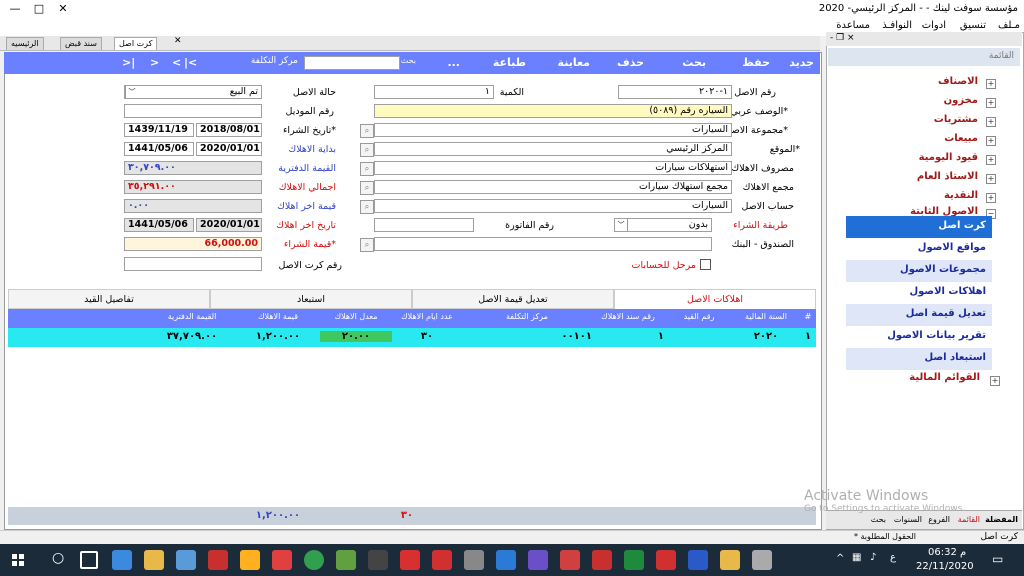 The image size is (1024, 576). Describe the element at coordinates (663, 225) in the screenshot. I see `purchase-method-select: ﹀ بدون` at that location.